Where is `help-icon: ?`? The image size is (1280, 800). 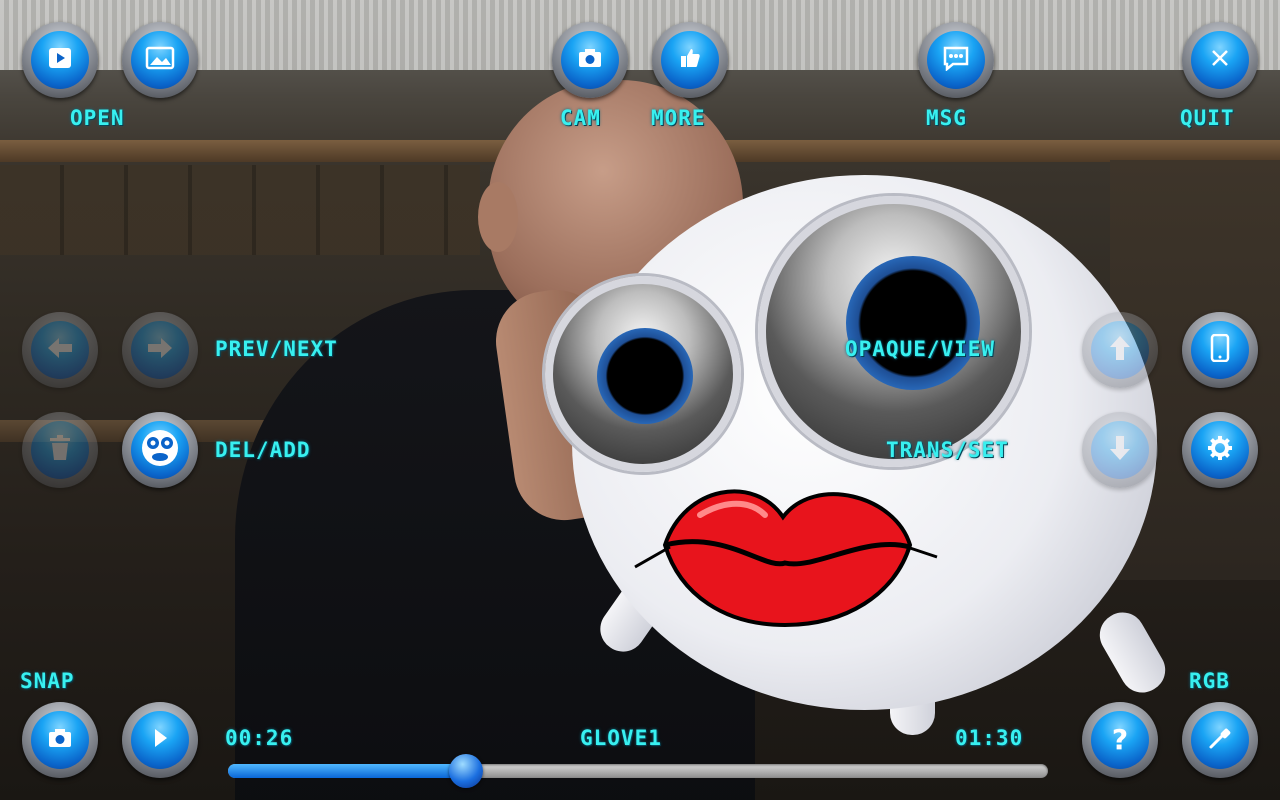
help-icon: ? is located at coordinates (1120, 739).